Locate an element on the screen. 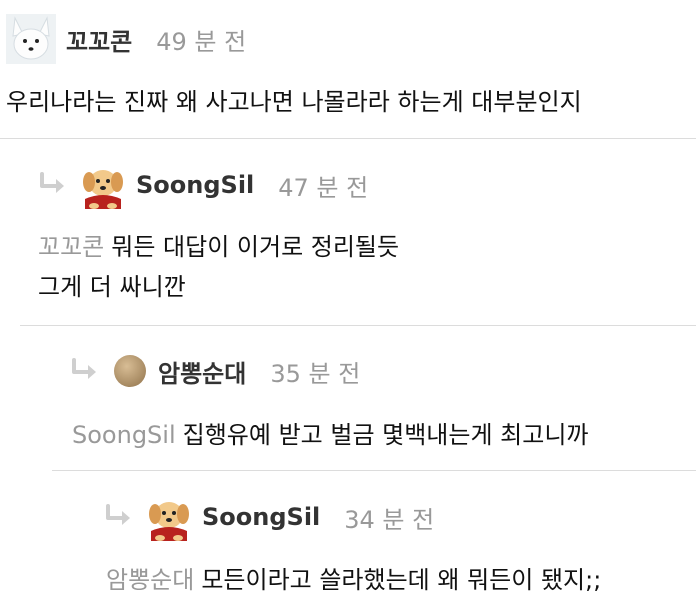  comment-author: 꼬꼬콘 is located at coordinates (99, 39).